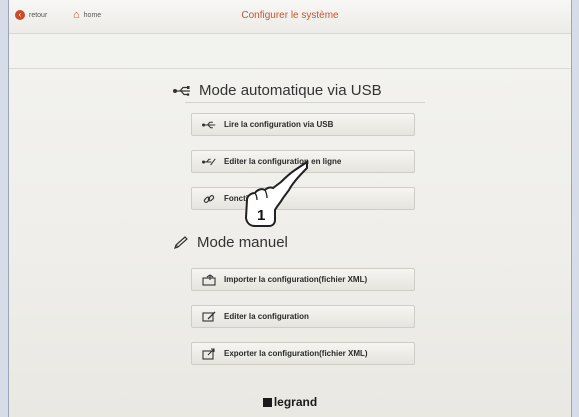  I want to click on edit-config-label: Editer la configuration, so click(266, 316).